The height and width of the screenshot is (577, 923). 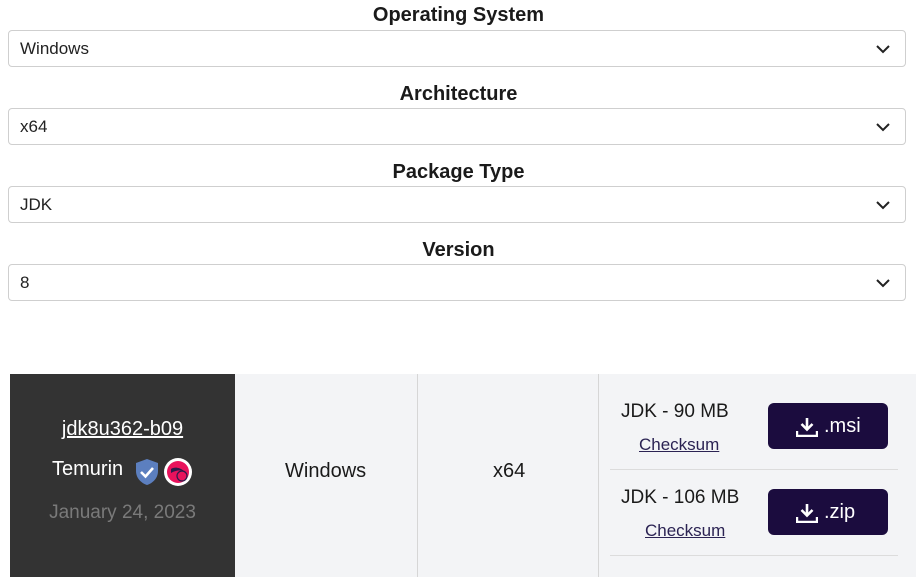 I want to click on shield-check-icon, so click(x=147, y=472).